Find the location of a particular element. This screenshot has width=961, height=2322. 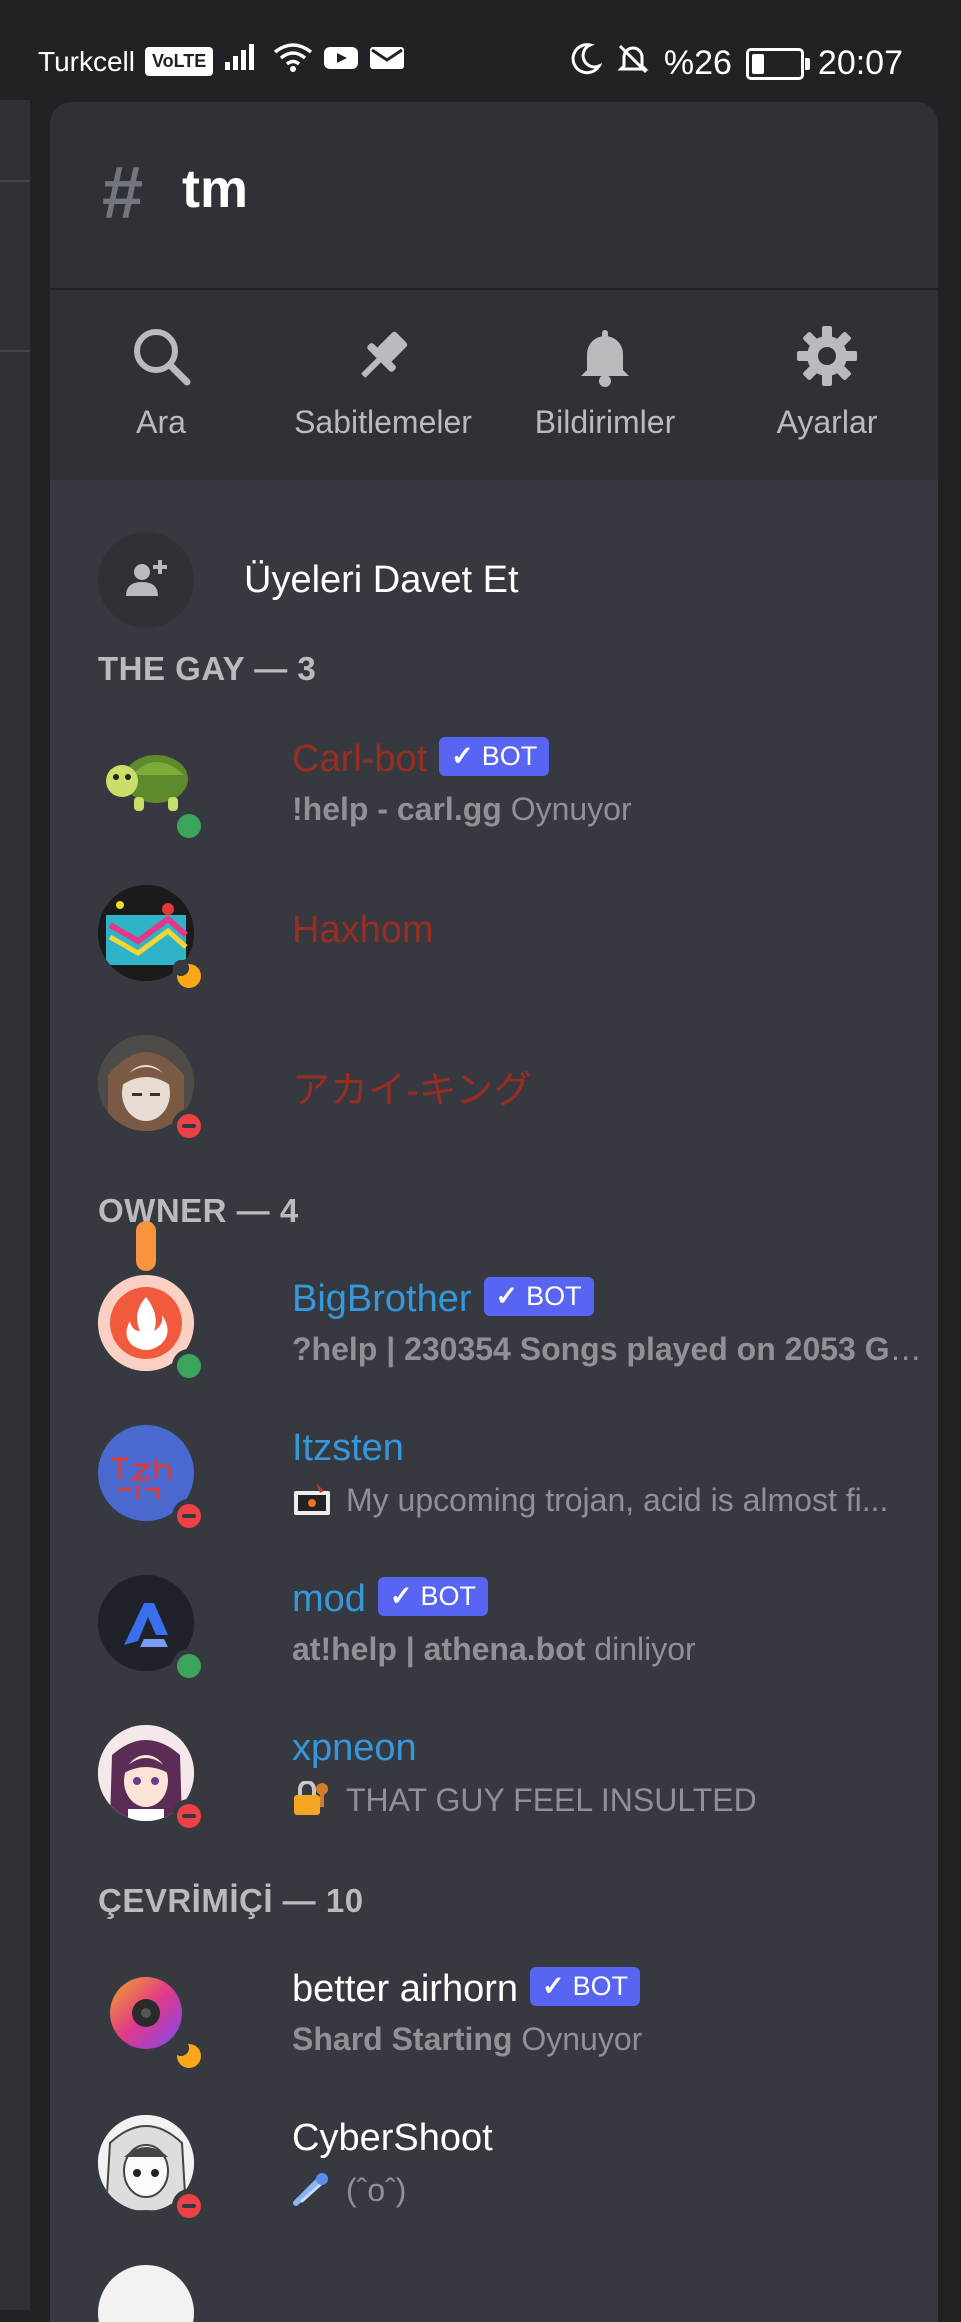

member-name: Itzsten is located at coordinates (348, 1448).